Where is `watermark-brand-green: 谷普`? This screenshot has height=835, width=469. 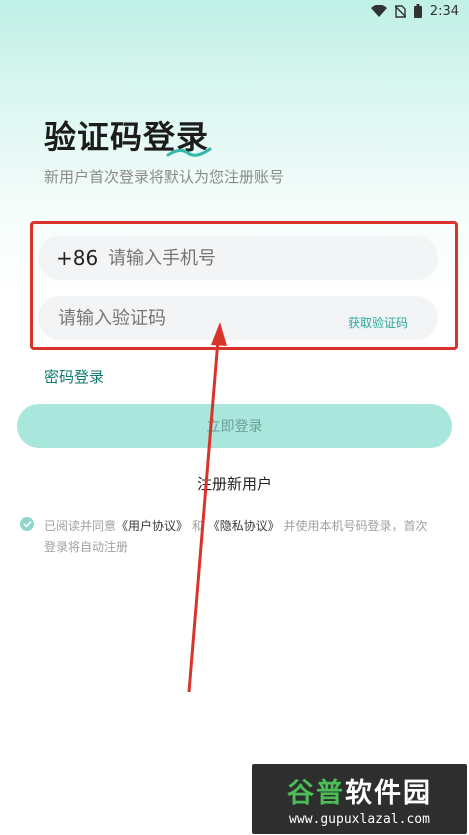 watermark-brand-green: 谷普 is located at coordinates (316, 793).